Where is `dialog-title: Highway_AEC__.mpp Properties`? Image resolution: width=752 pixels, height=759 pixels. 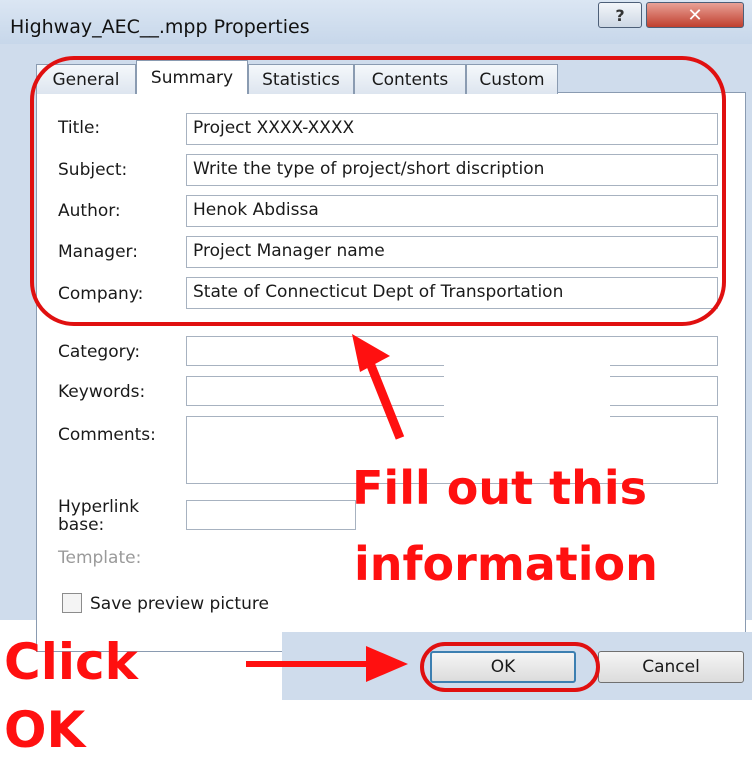 dialog-title: Highway_AEC__.mpp Properties is located at coordinates (160, 27).